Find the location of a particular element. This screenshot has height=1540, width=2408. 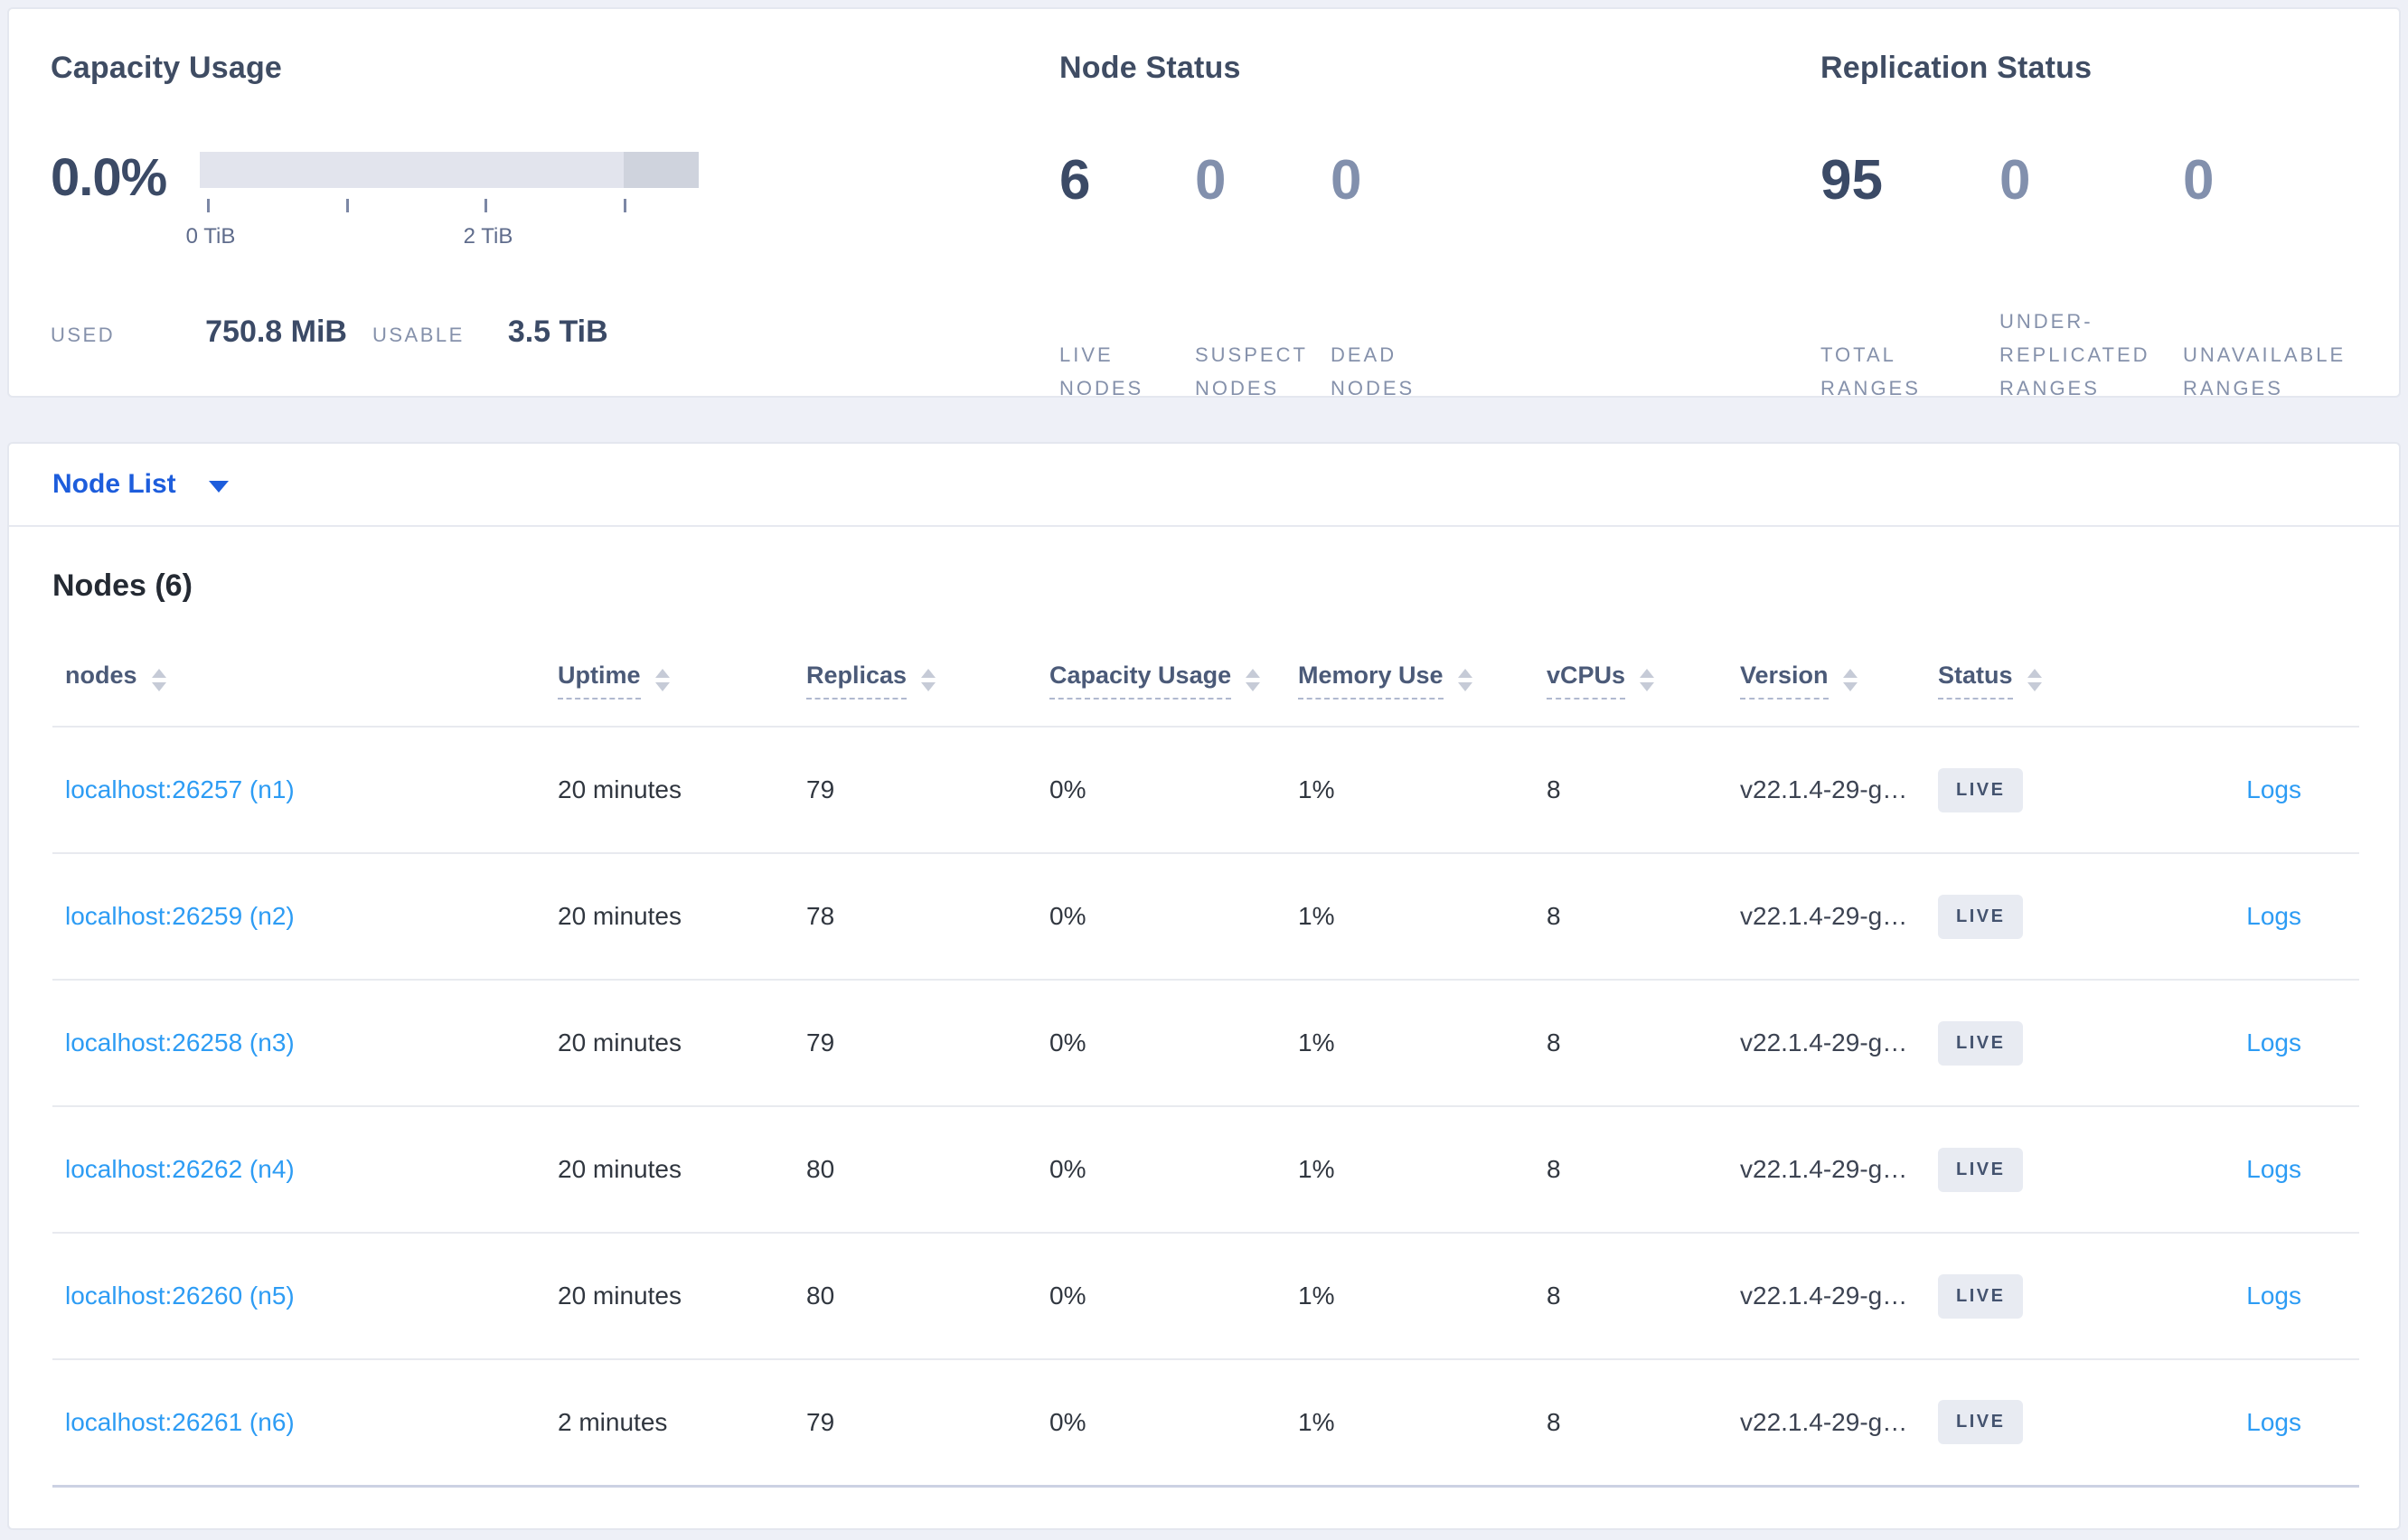

node-link: localhost:26262 (n4) is located at coordinates (180, 1169).